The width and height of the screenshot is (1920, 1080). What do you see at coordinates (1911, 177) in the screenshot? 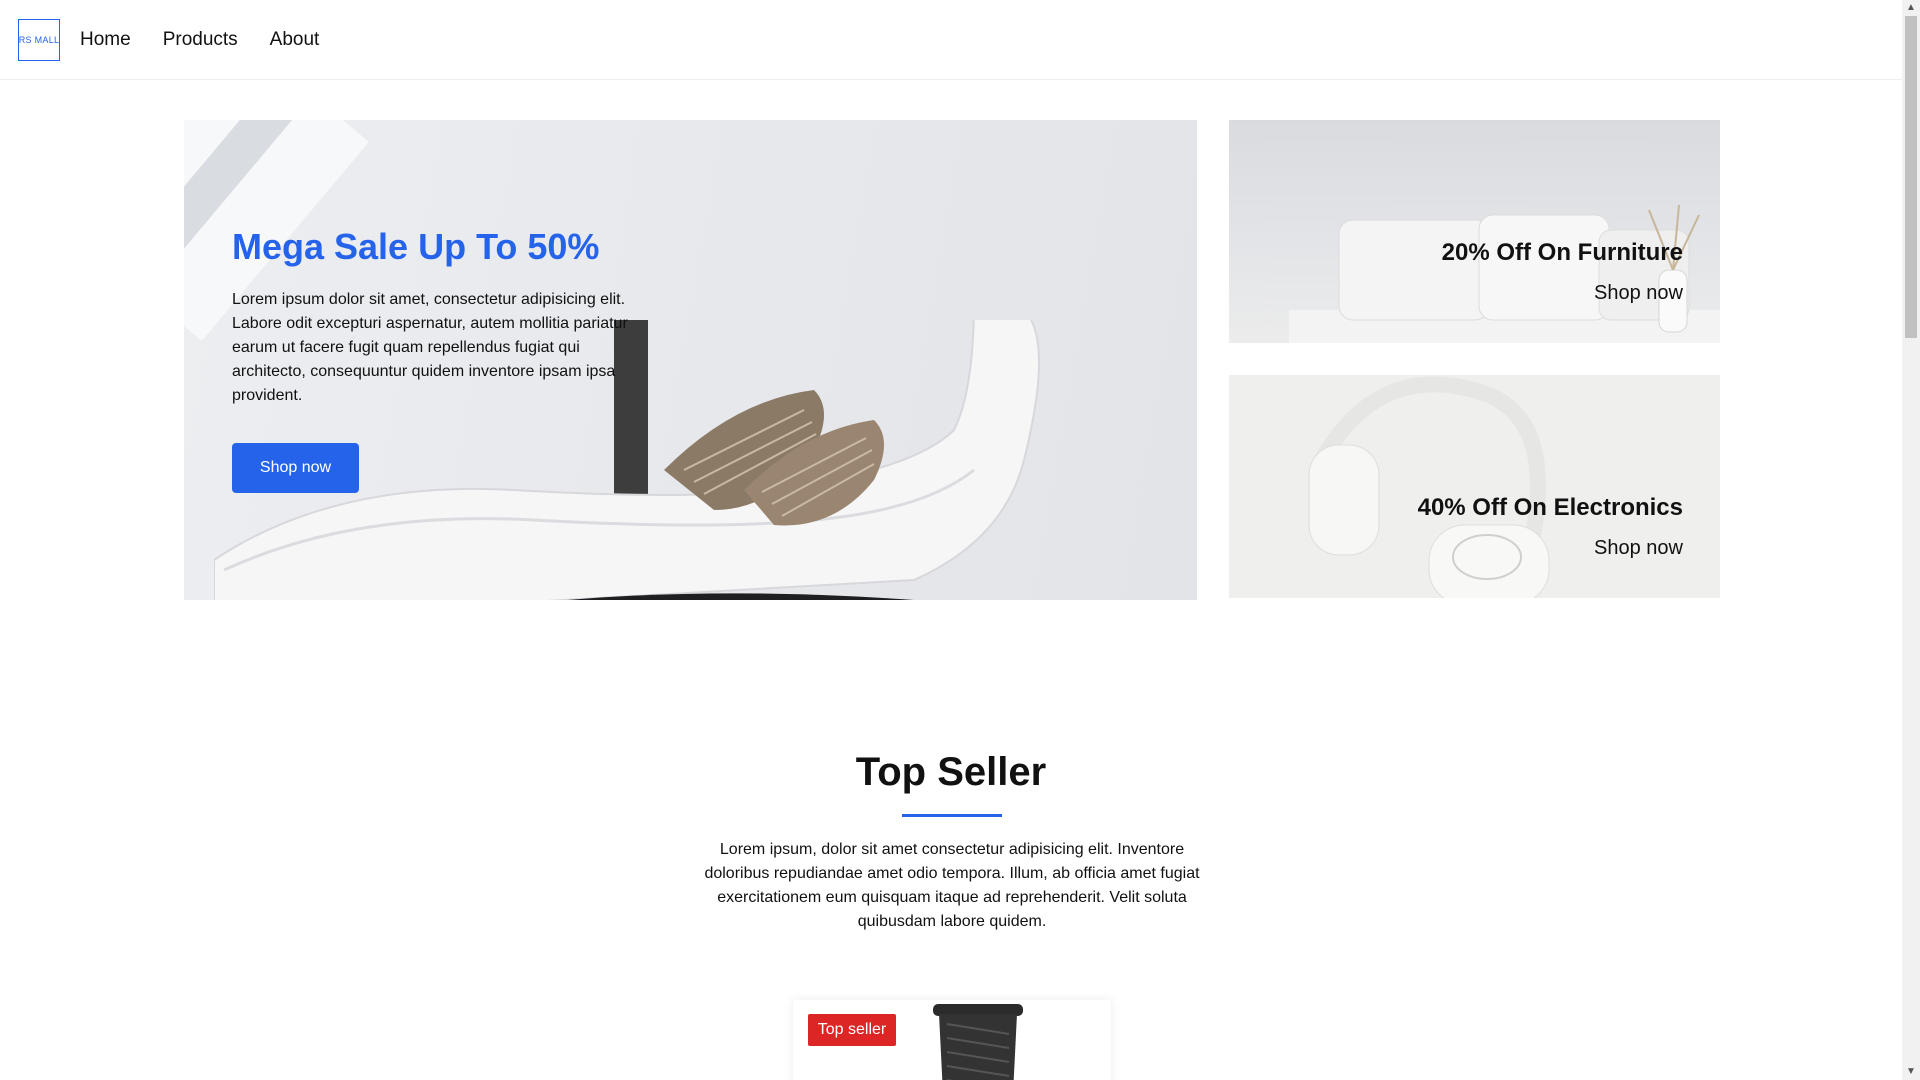
I see `scrollbar-thumb` at bounding box center [1911, 177].